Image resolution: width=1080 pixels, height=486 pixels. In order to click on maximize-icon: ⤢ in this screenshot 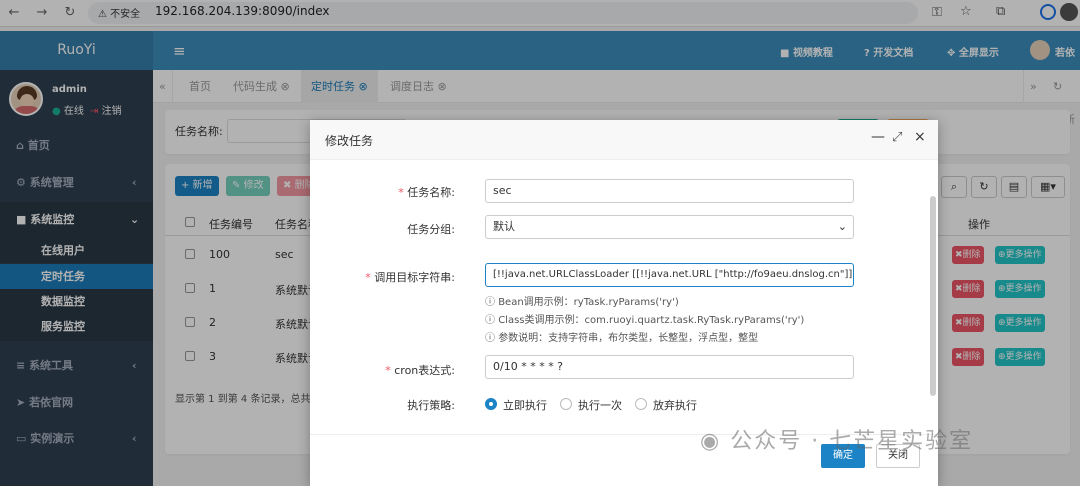, I will do `click(897, 137)`.